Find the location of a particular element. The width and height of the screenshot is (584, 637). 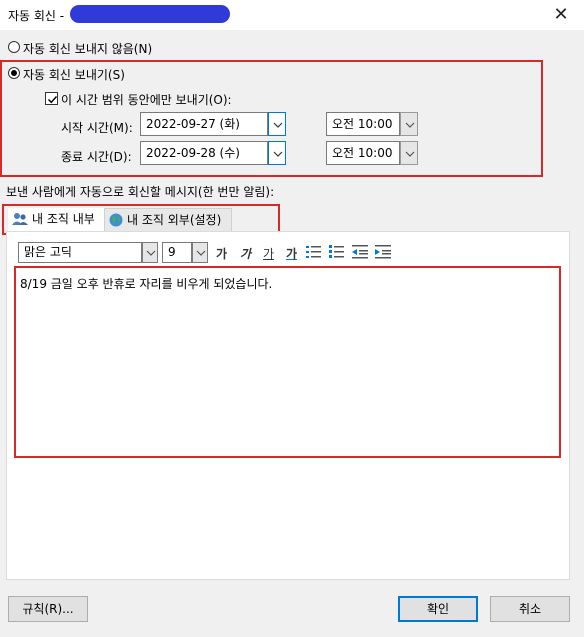

end-time-field: 오전 10:00 is located at coordinates (363, 153).